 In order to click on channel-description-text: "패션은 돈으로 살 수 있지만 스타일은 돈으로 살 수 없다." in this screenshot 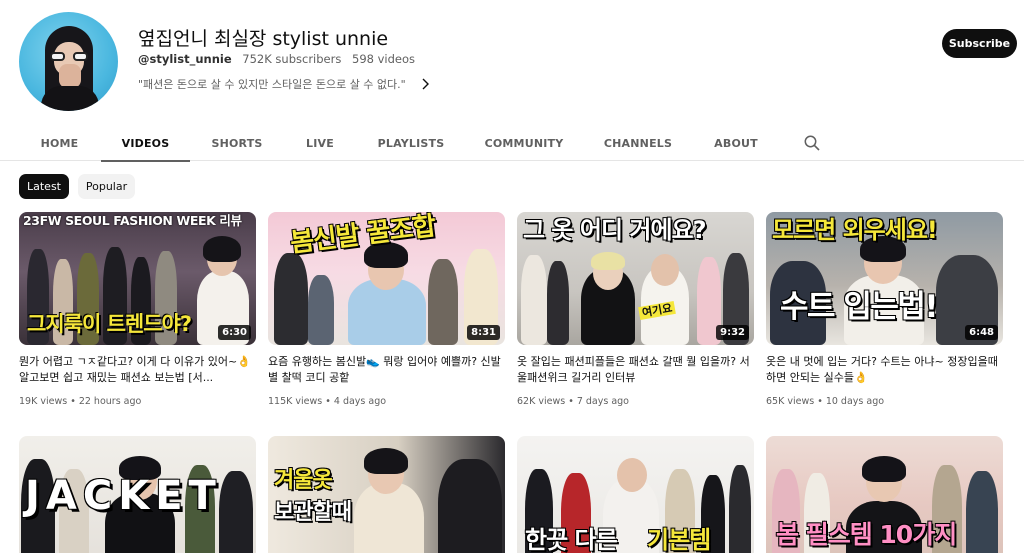, I will do `click(272, 84)`.